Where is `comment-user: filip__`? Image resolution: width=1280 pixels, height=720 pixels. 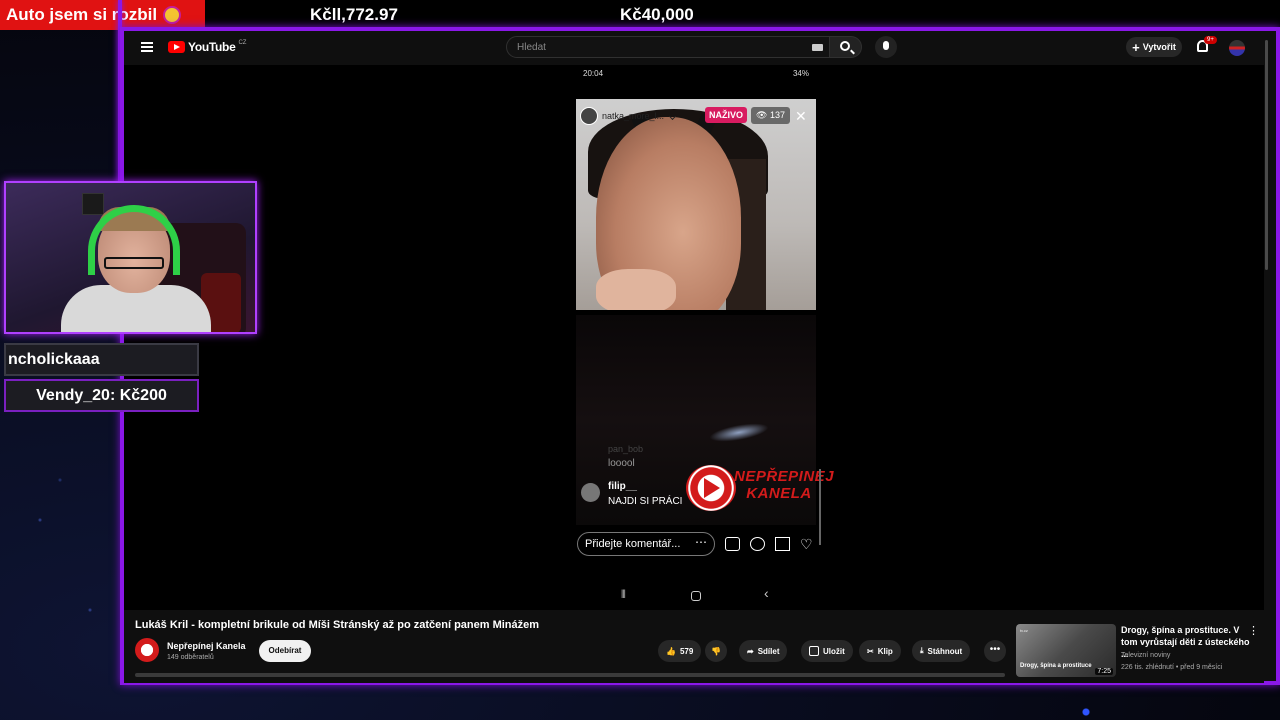 comment-user: filip__ is located at coordinates (622, 486).